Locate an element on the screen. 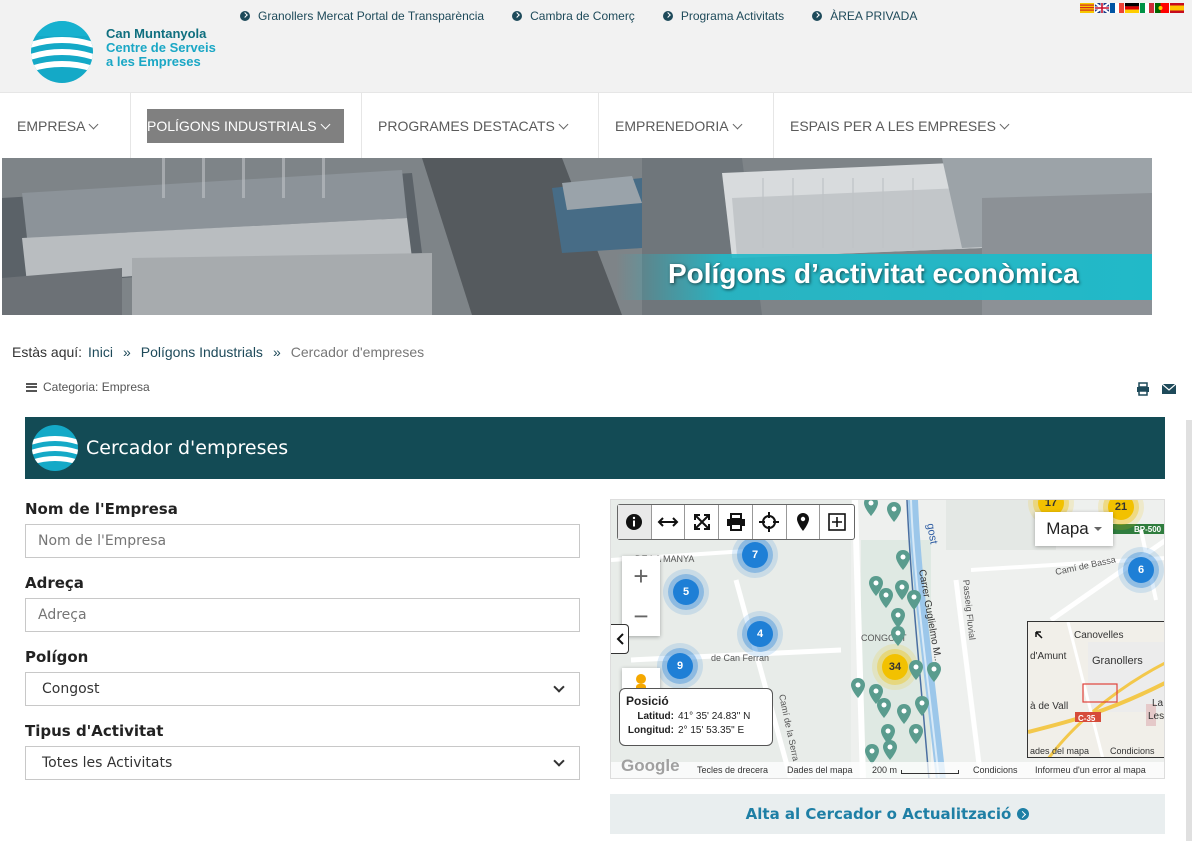 The image size is (1192, 841). alta-cercador-button: Alta al Cercador o Actualització is located at coordinates (887, 814).